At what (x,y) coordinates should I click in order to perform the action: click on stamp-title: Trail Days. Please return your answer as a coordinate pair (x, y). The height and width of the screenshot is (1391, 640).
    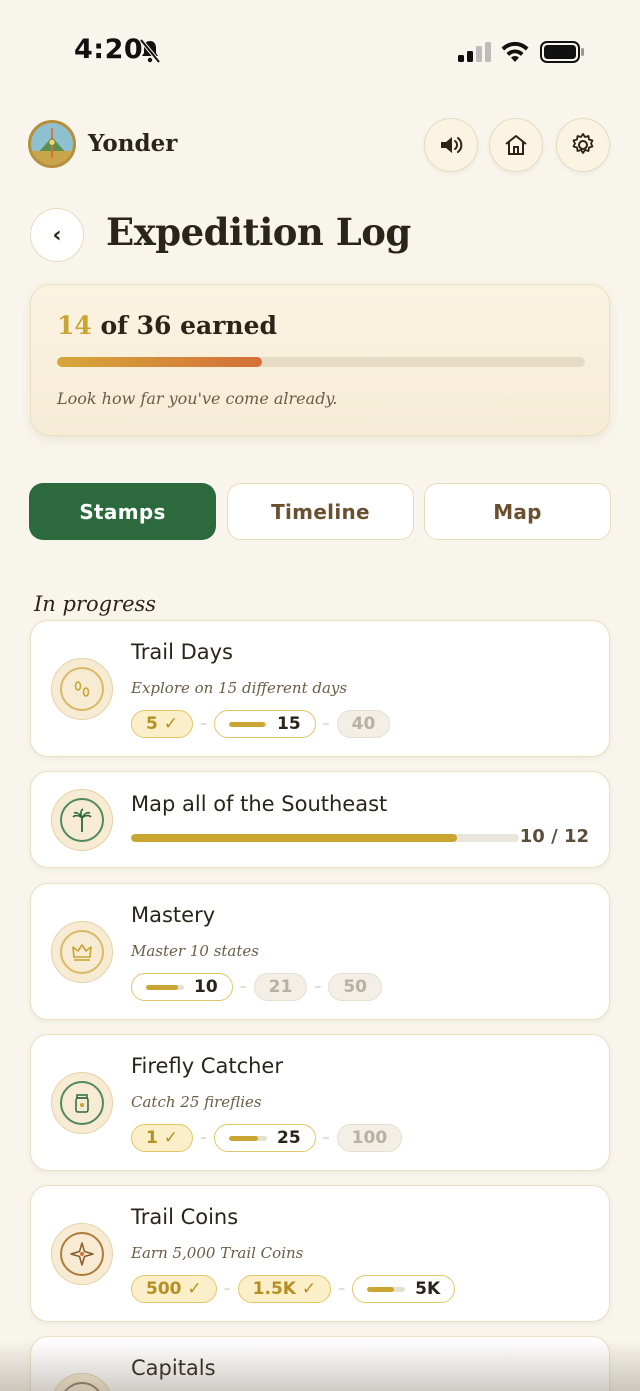
    Looking at the image, I should click on (182, 652).